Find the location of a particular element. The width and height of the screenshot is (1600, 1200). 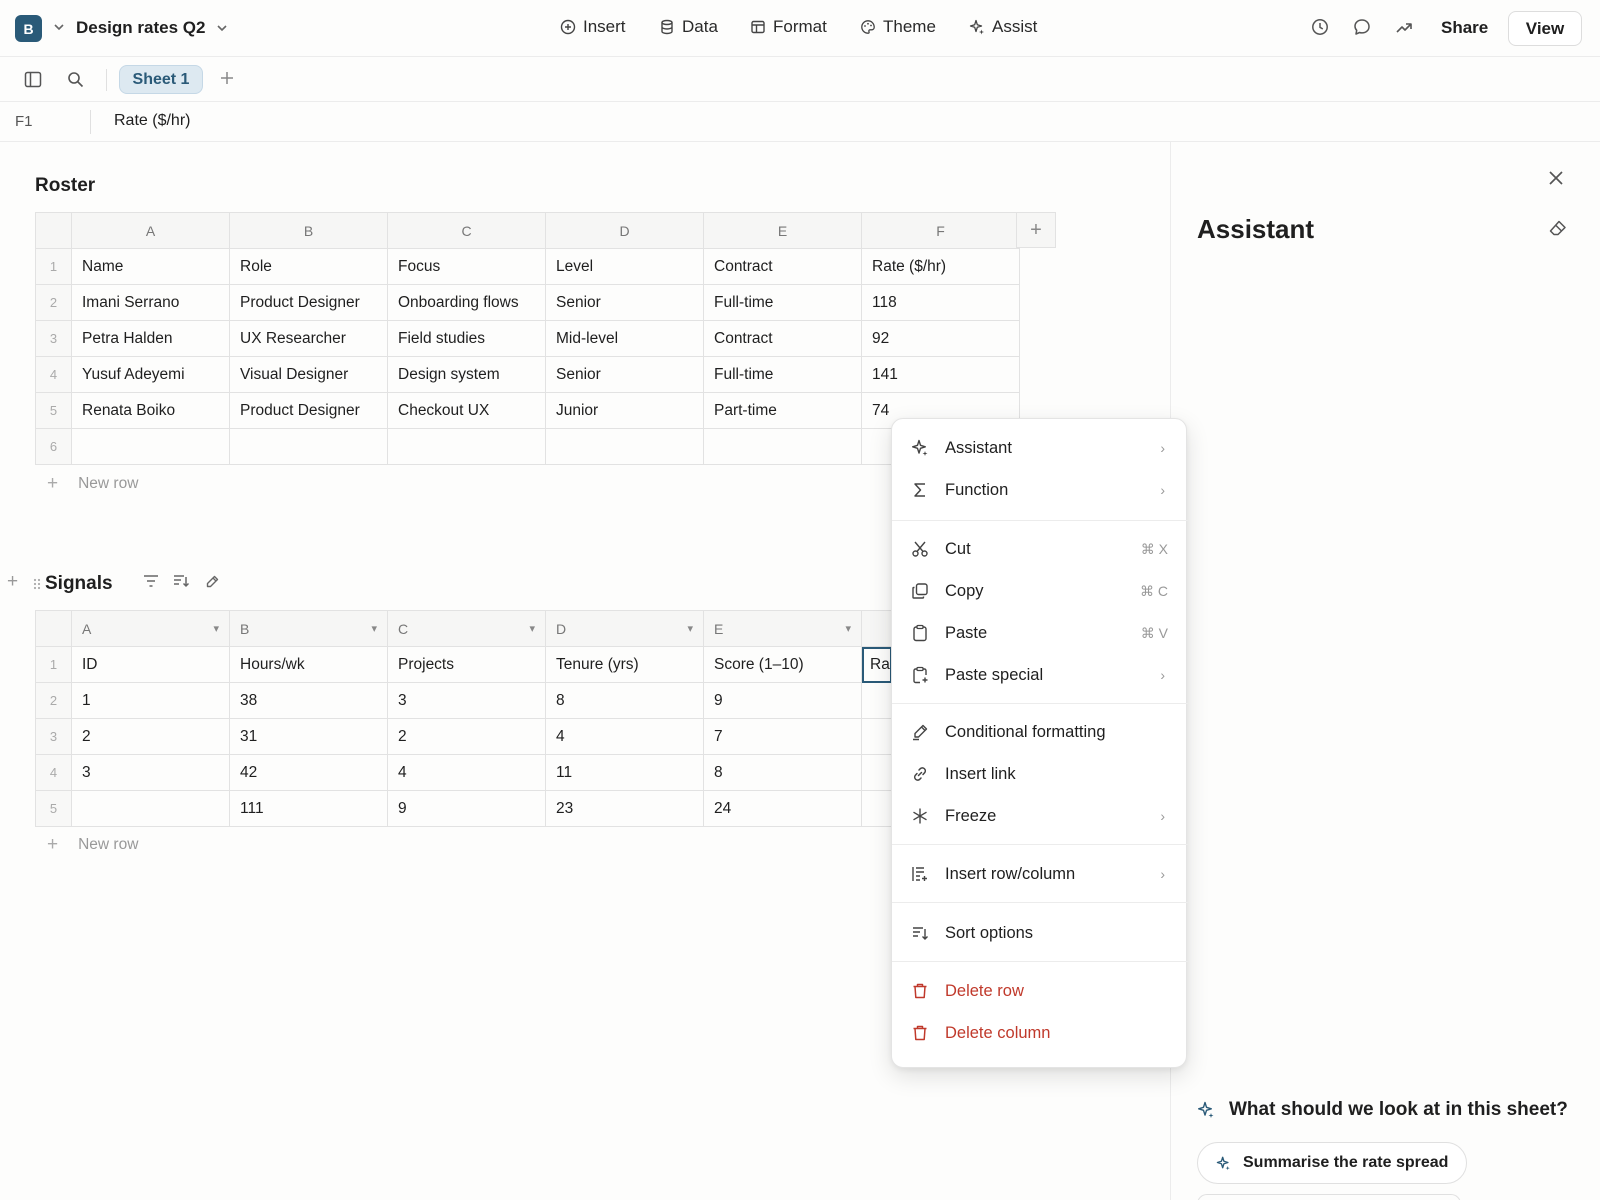

table-cell: Part-time is located at coordinates (782, 410).